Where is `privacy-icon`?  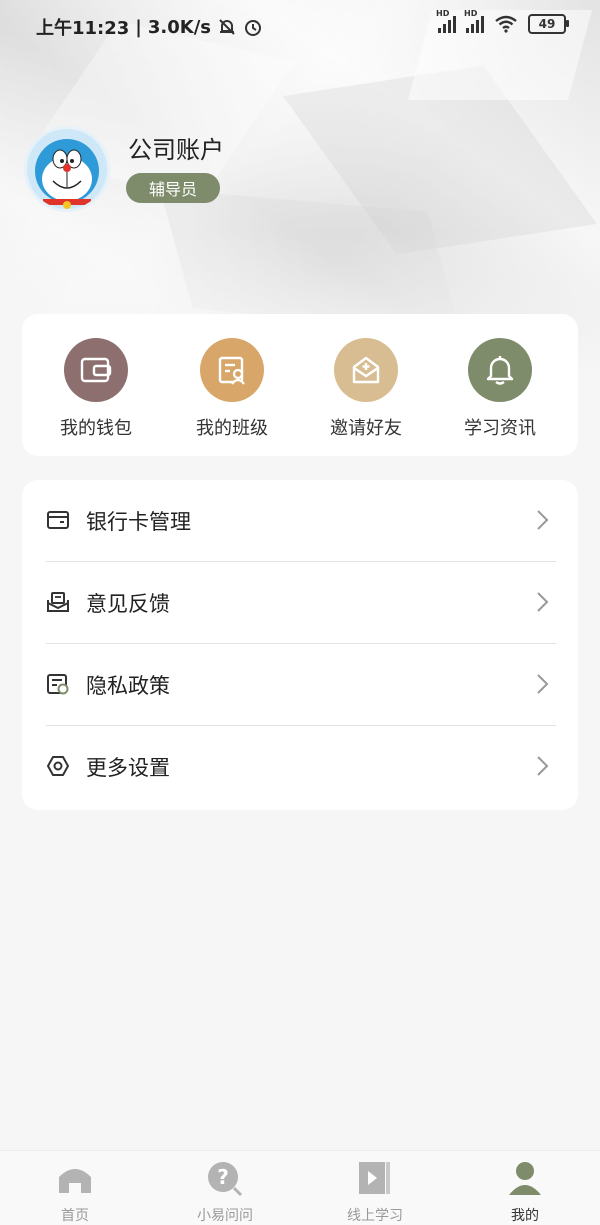
privacy-icon is located at coordinates (58, 684).